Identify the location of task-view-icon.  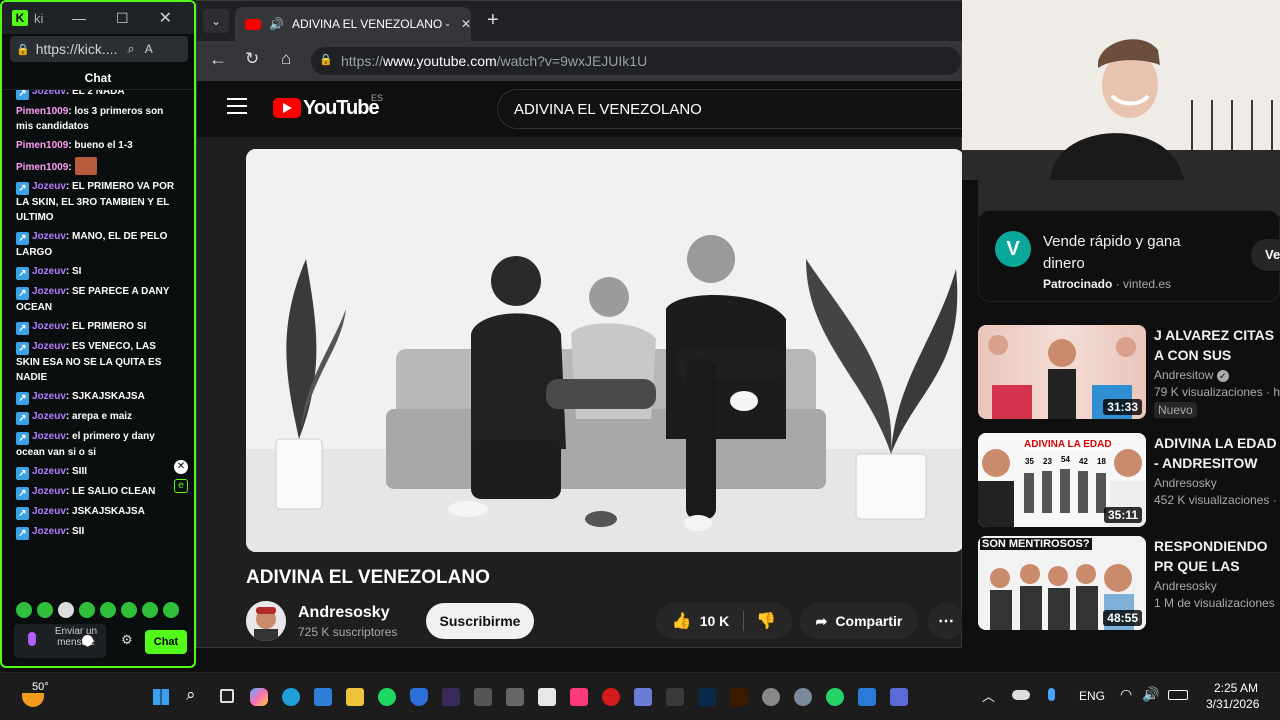
(227, 696).